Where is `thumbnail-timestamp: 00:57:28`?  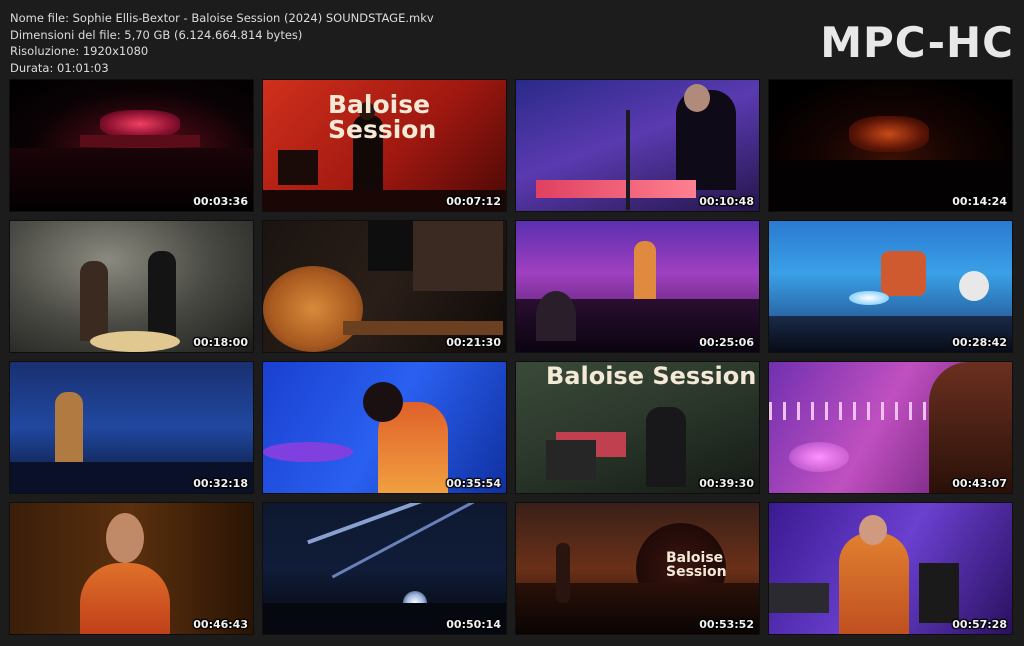 thumbnail-timestamp: 00:57:28 is located at coordinates (979, 624).